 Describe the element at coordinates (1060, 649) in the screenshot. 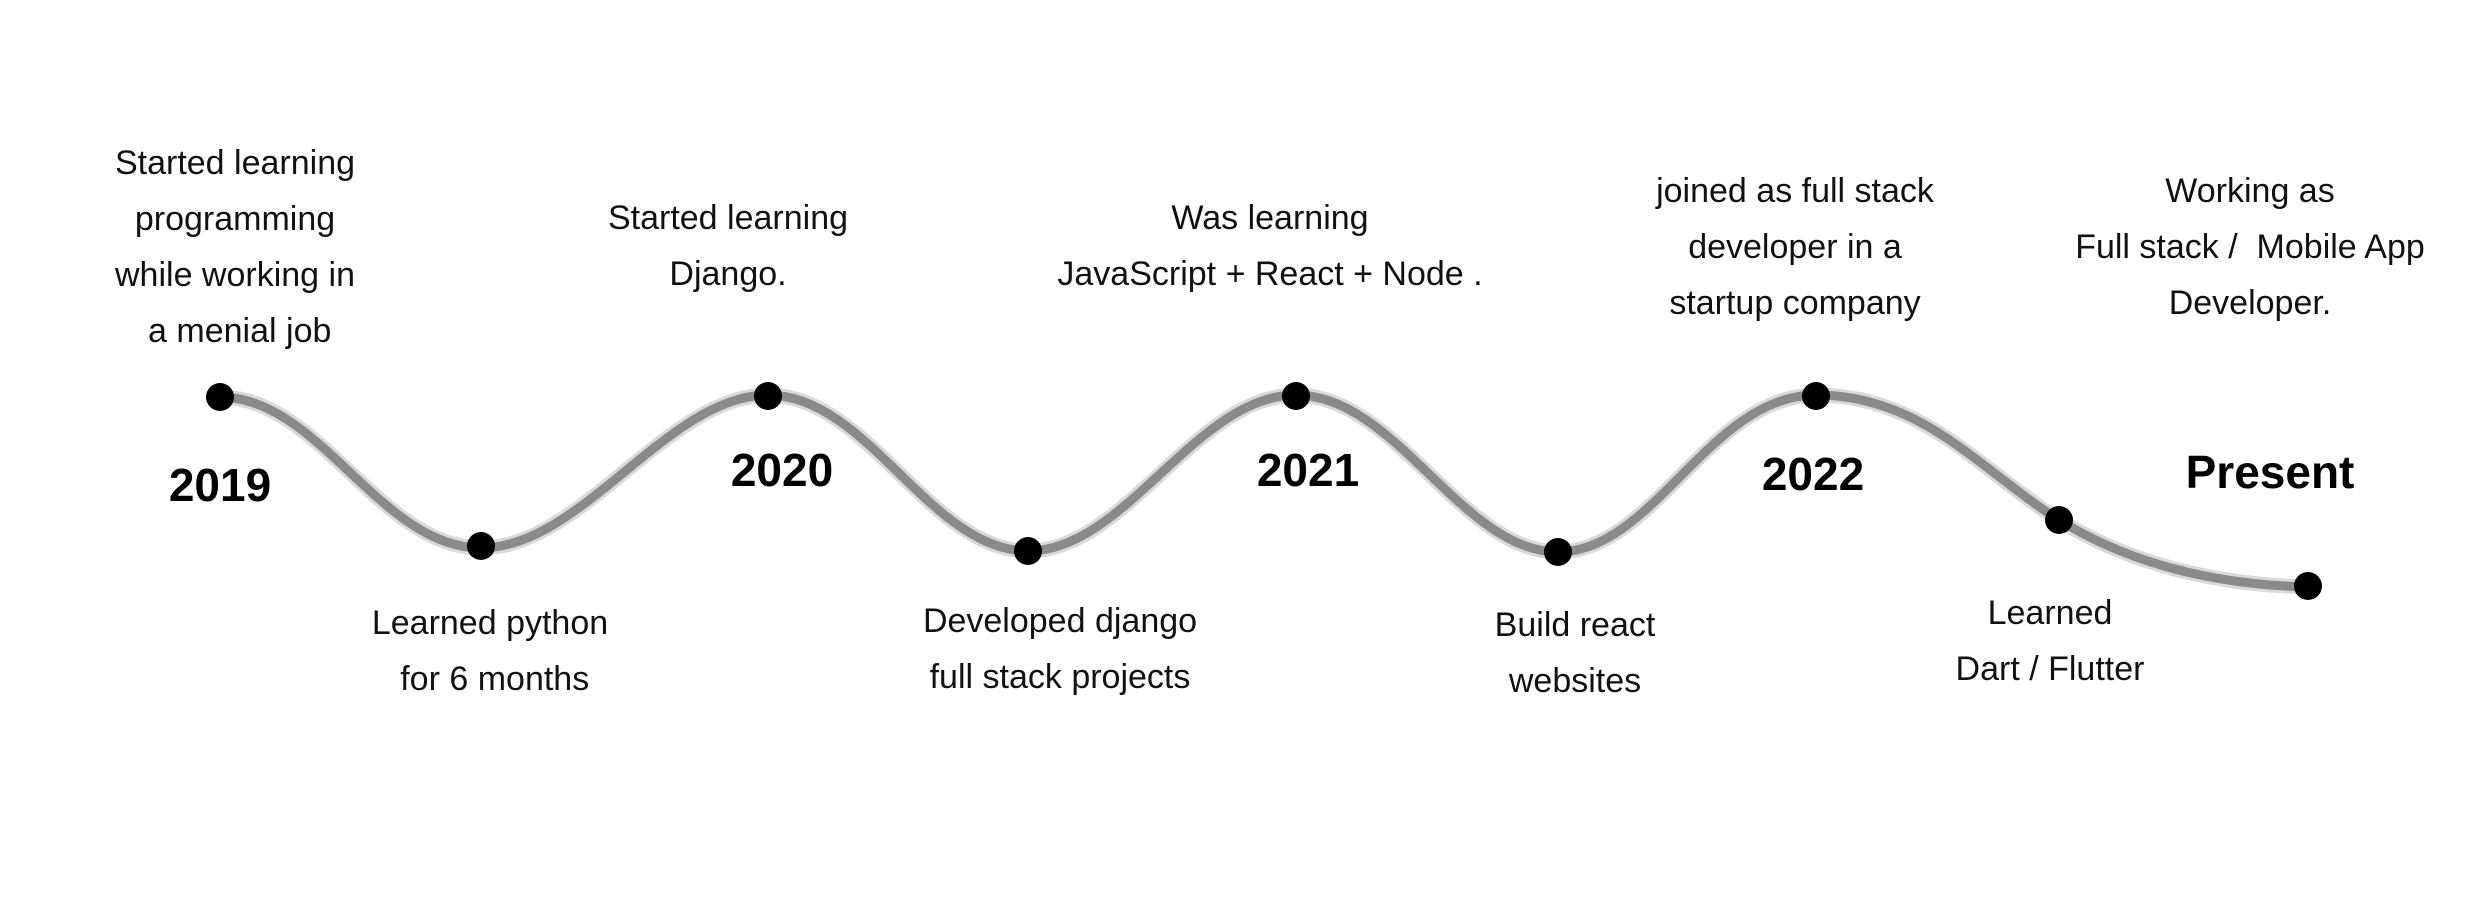

I see `note-django-projects: Developed django full stack projects` at that location.